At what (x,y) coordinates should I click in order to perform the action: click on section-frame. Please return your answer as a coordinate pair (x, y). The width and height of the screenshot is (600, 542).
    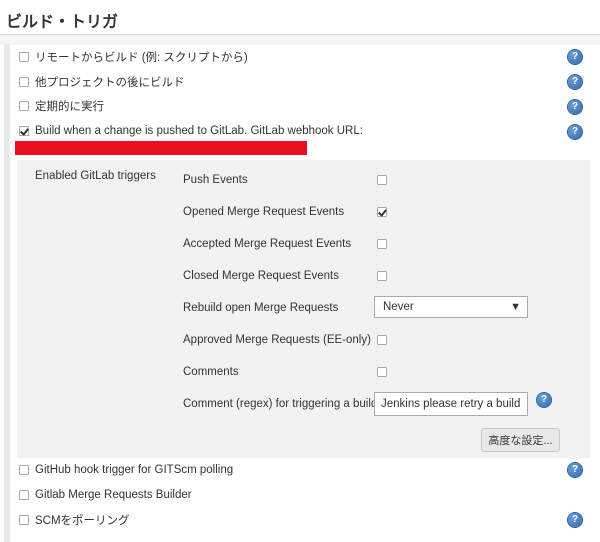
    Looking at the image, I should click on (300, 40).